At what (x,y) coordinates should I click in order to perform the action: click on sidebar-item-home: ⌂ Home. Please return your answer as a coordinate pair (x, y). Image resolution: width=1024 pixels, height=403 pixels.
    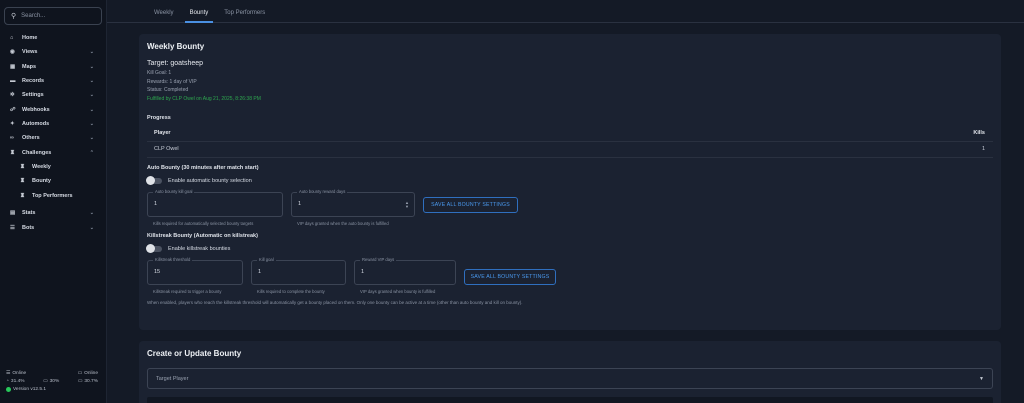
    Looking at the image, I should click on (53, 38).